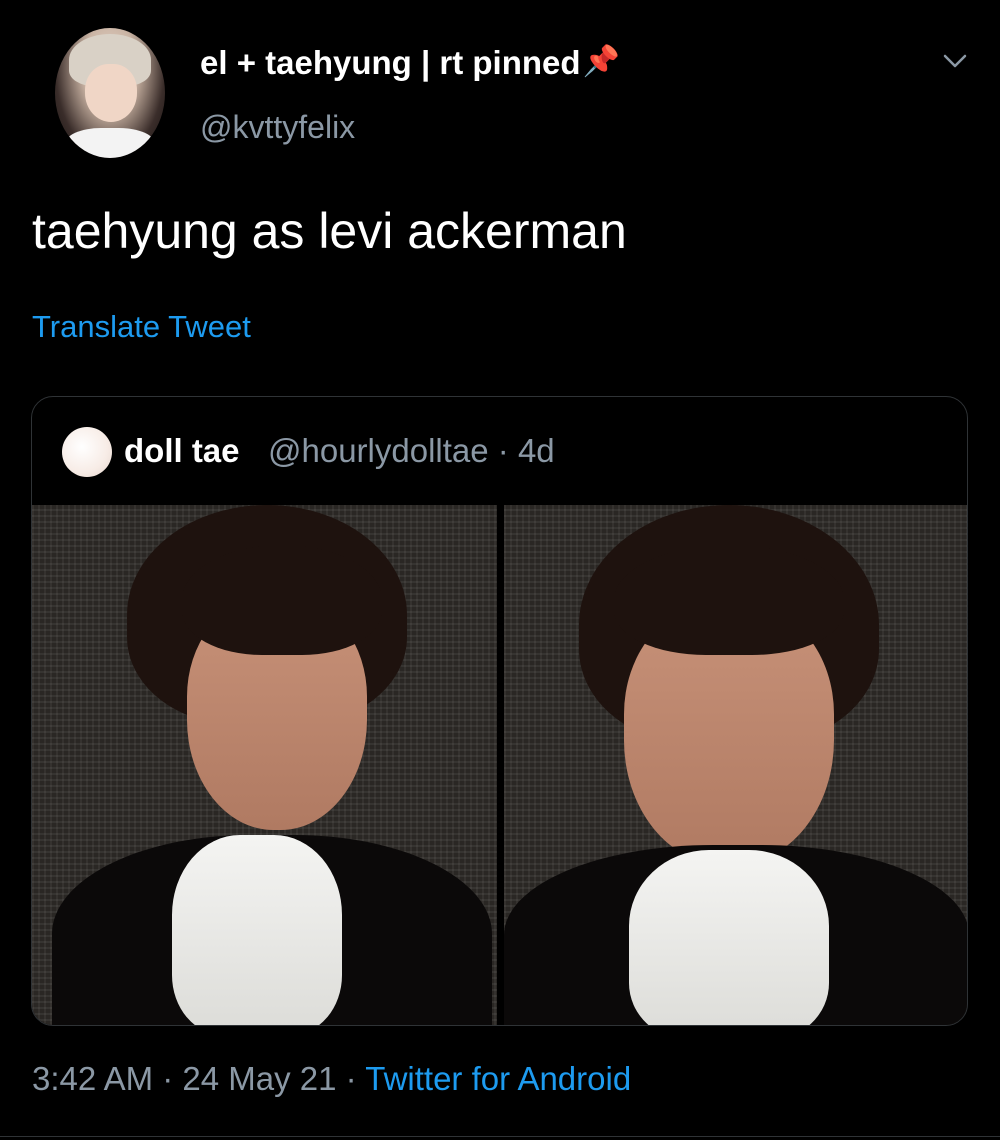 Image resolution: width=1000 pixels, height=1140 pixels. What do you see at coordinates (182, 450) in the screenshot?
I see `quoted-author-name: doll tae` at bounding box center [182, 450].